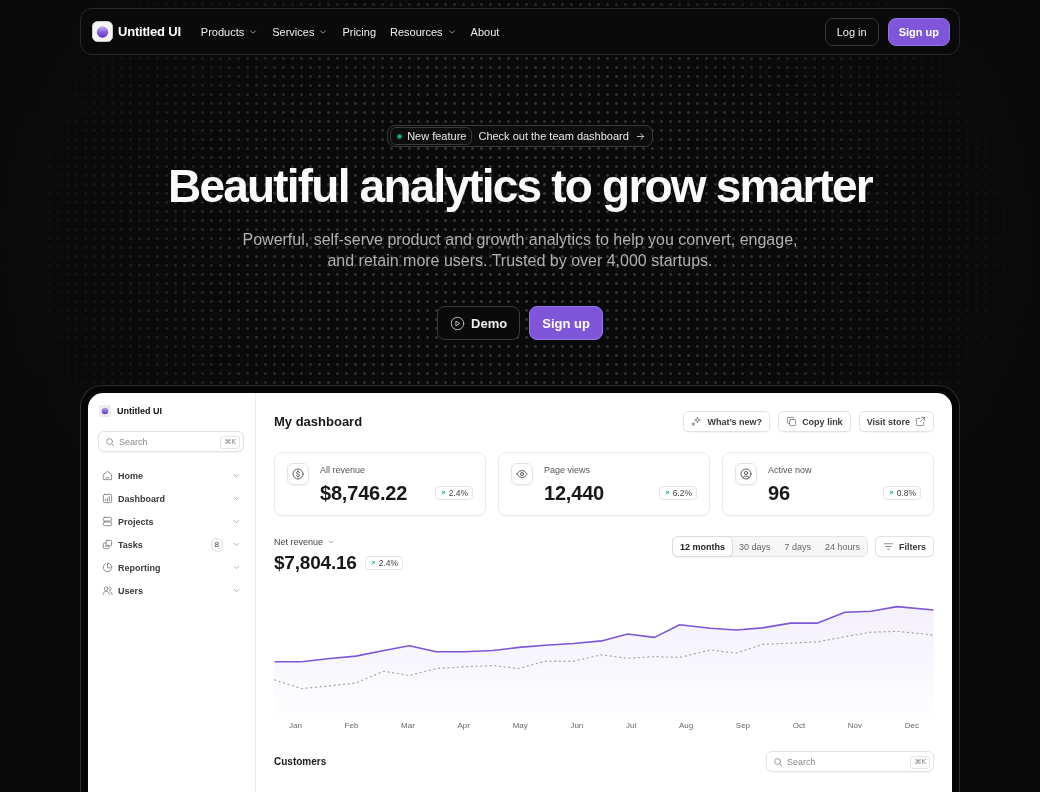 This screenshot has height=792, width=1040. What do you see at coordinates (640, 136) in the screenshot?
I see `arrow-right-icon` at bounding box center [640, 136].